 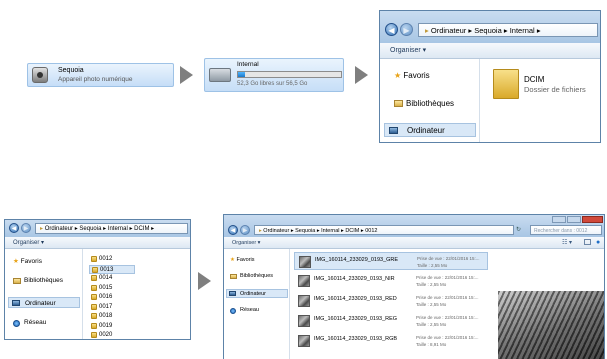 I want to click on drive-tile-internal: Internal 52,3 Go libres sur 56,5 Go, so click(x=274, y=75).